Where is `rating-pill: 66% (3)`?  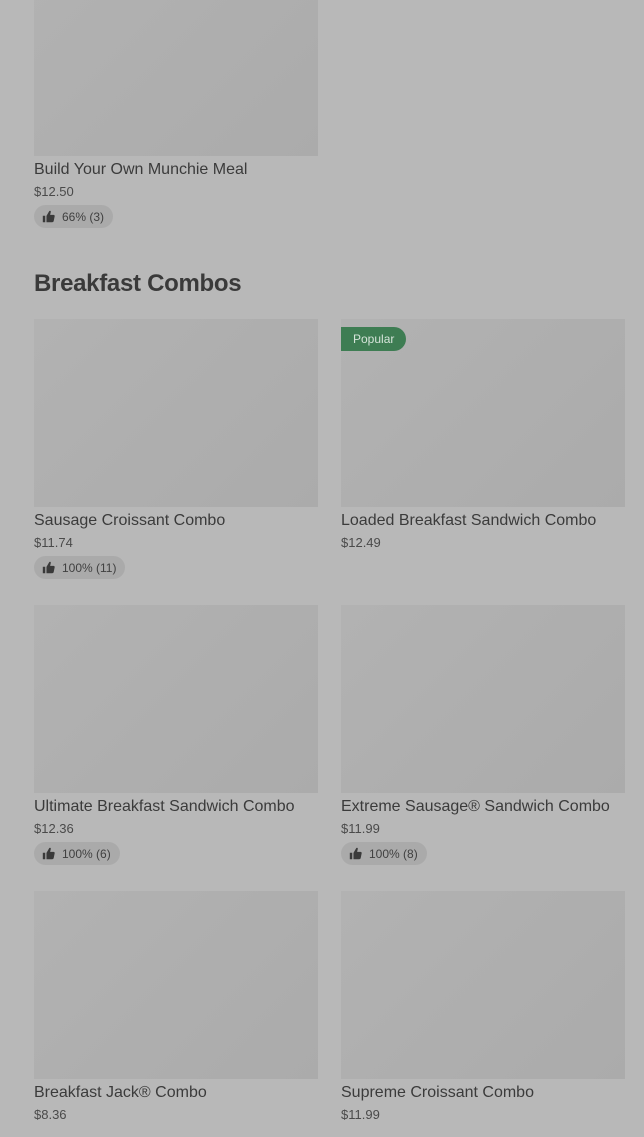 rating-pill: 66% (3) is located at coordinates (74, 216).